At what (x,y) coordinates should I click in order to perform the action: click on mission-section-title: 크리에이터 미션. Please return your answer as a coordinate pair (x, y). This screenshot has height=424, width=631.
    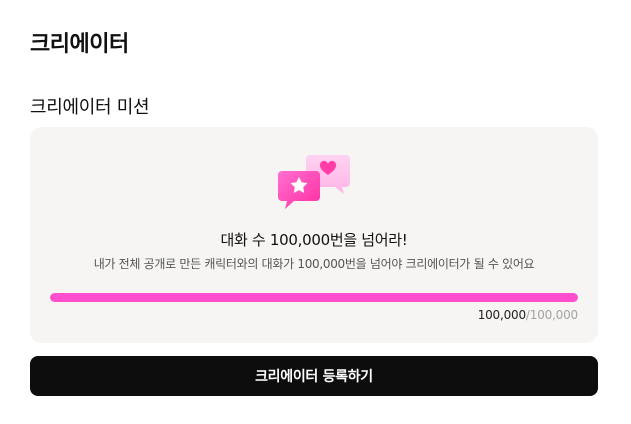
    Looking at the image, I should click on (90, 107).